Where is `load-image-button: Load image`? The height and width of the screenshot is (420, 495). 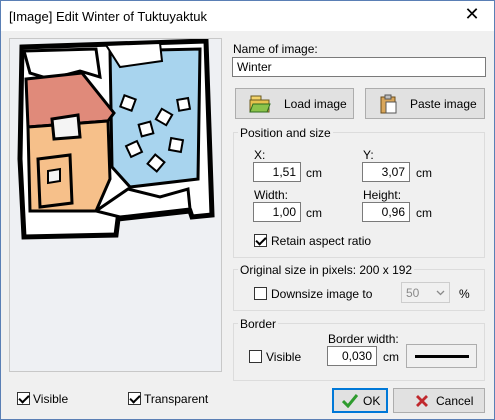 load-image-button: Load image is located at coordinates (294, 103).